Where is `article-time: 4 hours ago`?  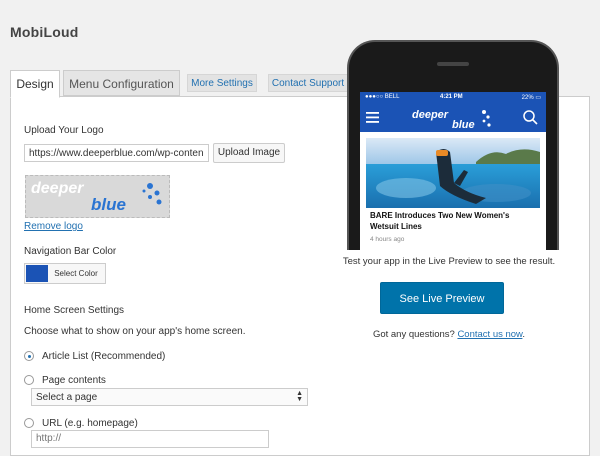
article-time: 4 hours ago is located at coordinates (387, 239).